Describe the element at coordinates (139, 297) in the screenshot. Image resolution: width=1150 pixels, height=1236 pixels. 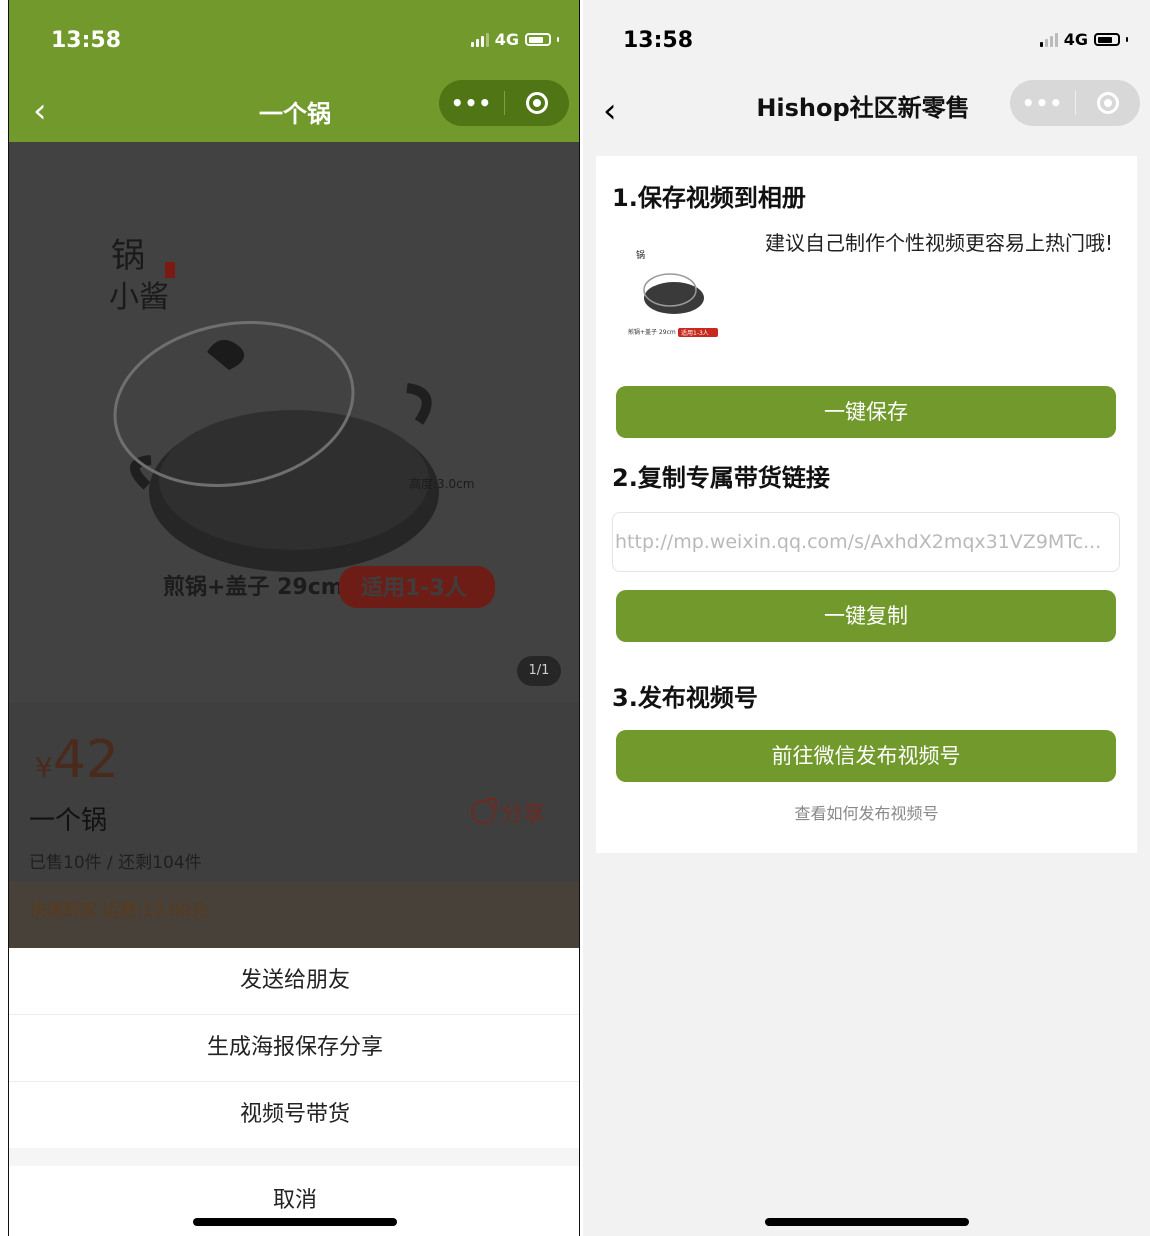
I see `brand-mark-line2: 小酱` at that location.